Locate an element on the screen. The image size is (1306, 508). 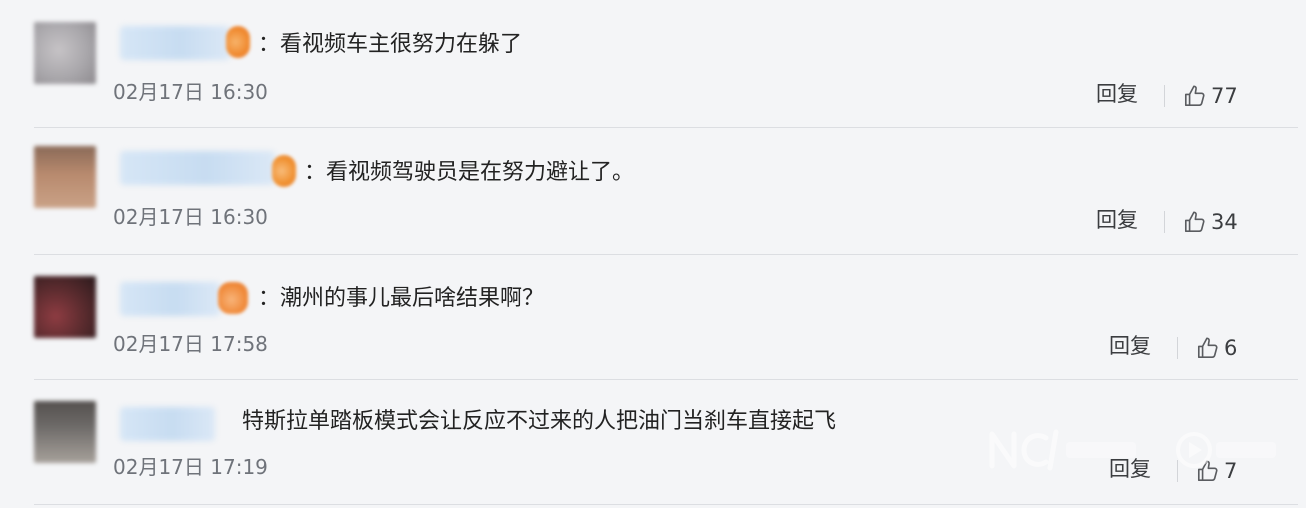
divider is located at coordinates (666, 504).